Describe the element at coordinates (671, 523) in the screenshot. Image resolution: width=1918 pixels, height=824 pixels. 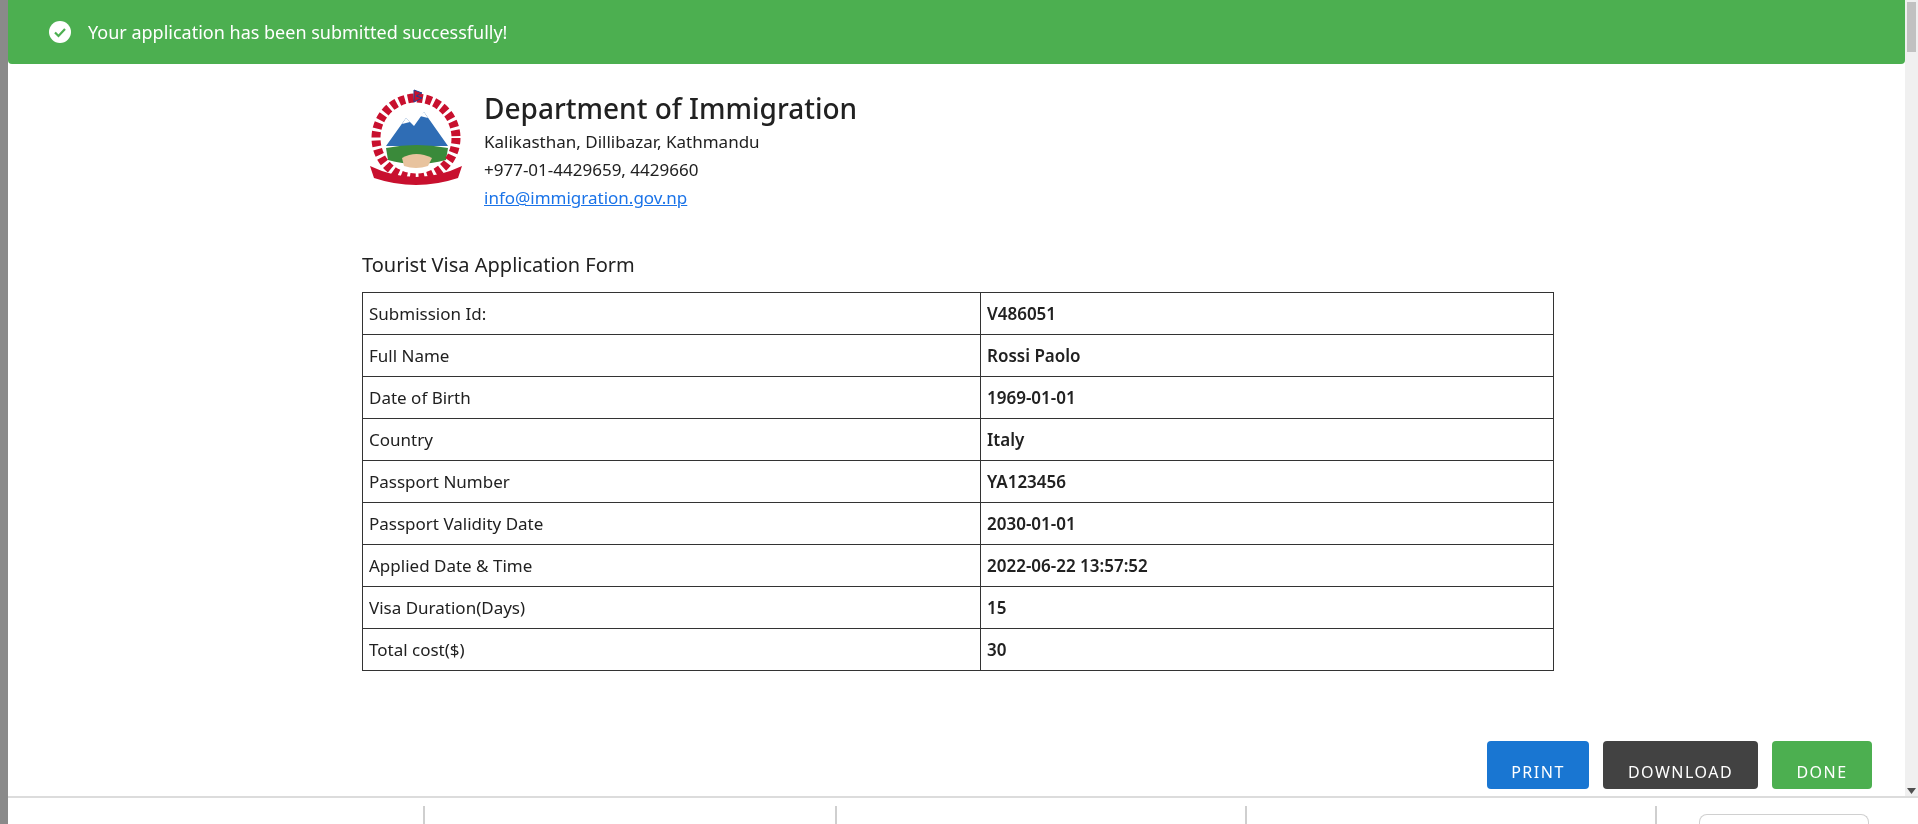
I see `field-label: Passport Validity Date` at that location.